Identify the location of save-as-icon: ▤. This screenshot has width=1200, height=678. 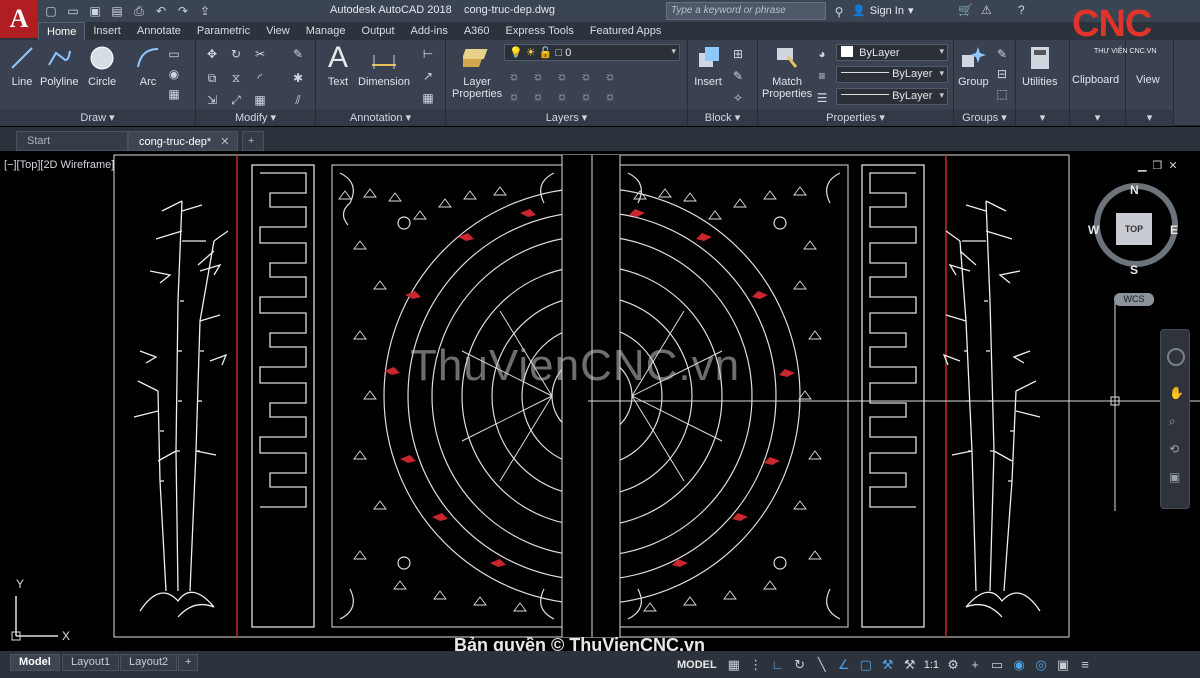
(117, 11).